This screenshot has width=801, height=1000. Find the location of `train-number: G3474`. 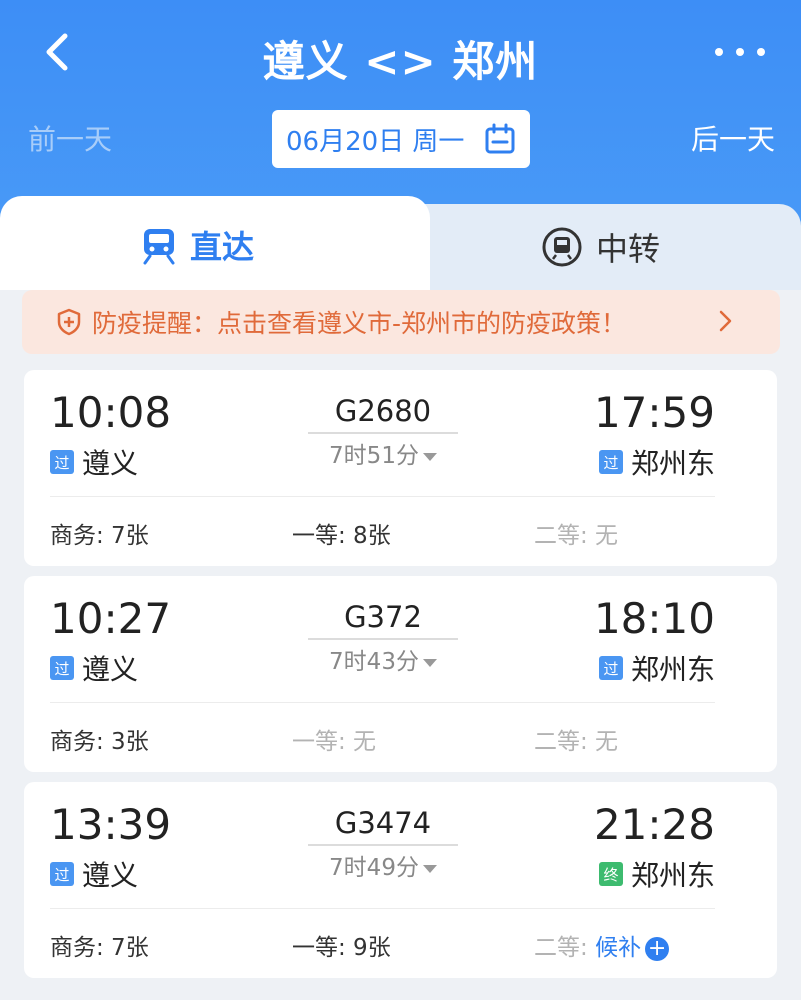

train-number: G3474 is located at coordinates (383, 826).